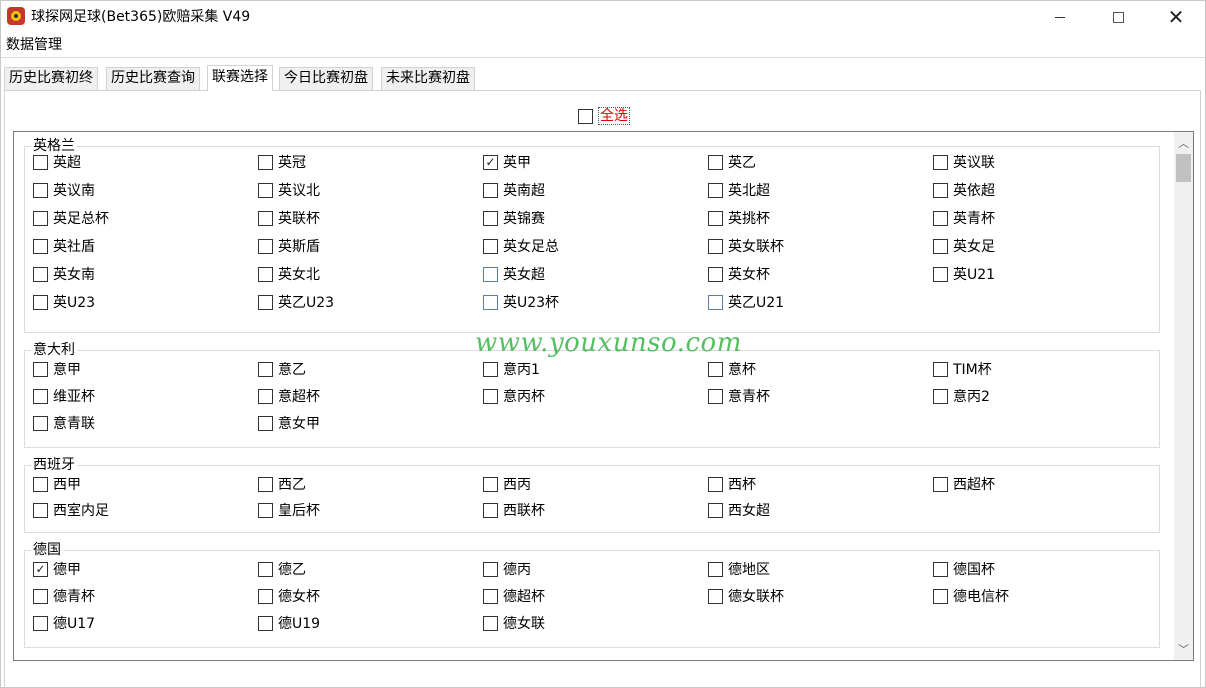 This screenshot has width=1206, height=688. I want to click on league-checkbox: 西联杯, so click(514, 510).